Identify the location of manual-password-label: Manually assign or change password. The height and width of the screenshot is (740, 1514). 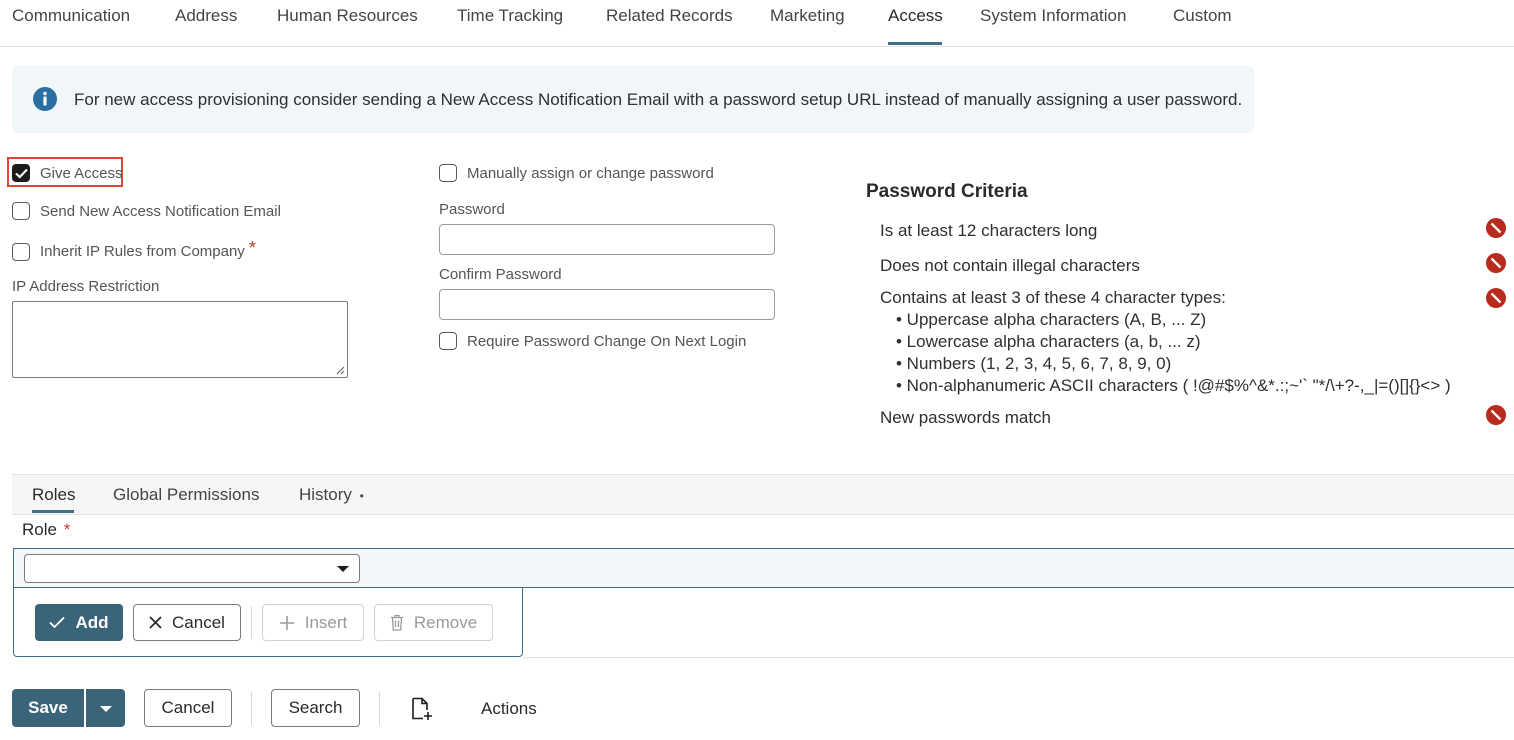
(590, 173).